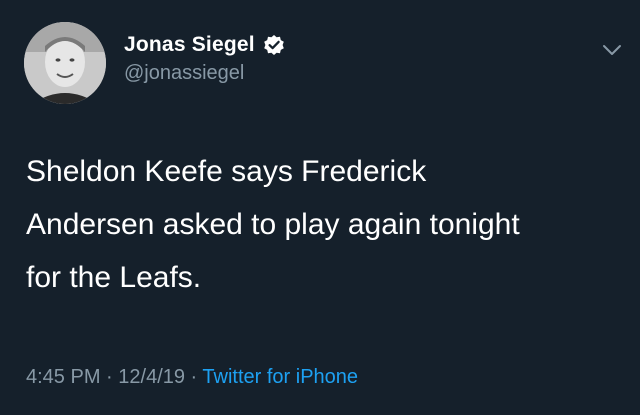  Describe the element at coordinates (151, 377) in the screenshot. I see `tweet-date: 12/4/19` at that location.